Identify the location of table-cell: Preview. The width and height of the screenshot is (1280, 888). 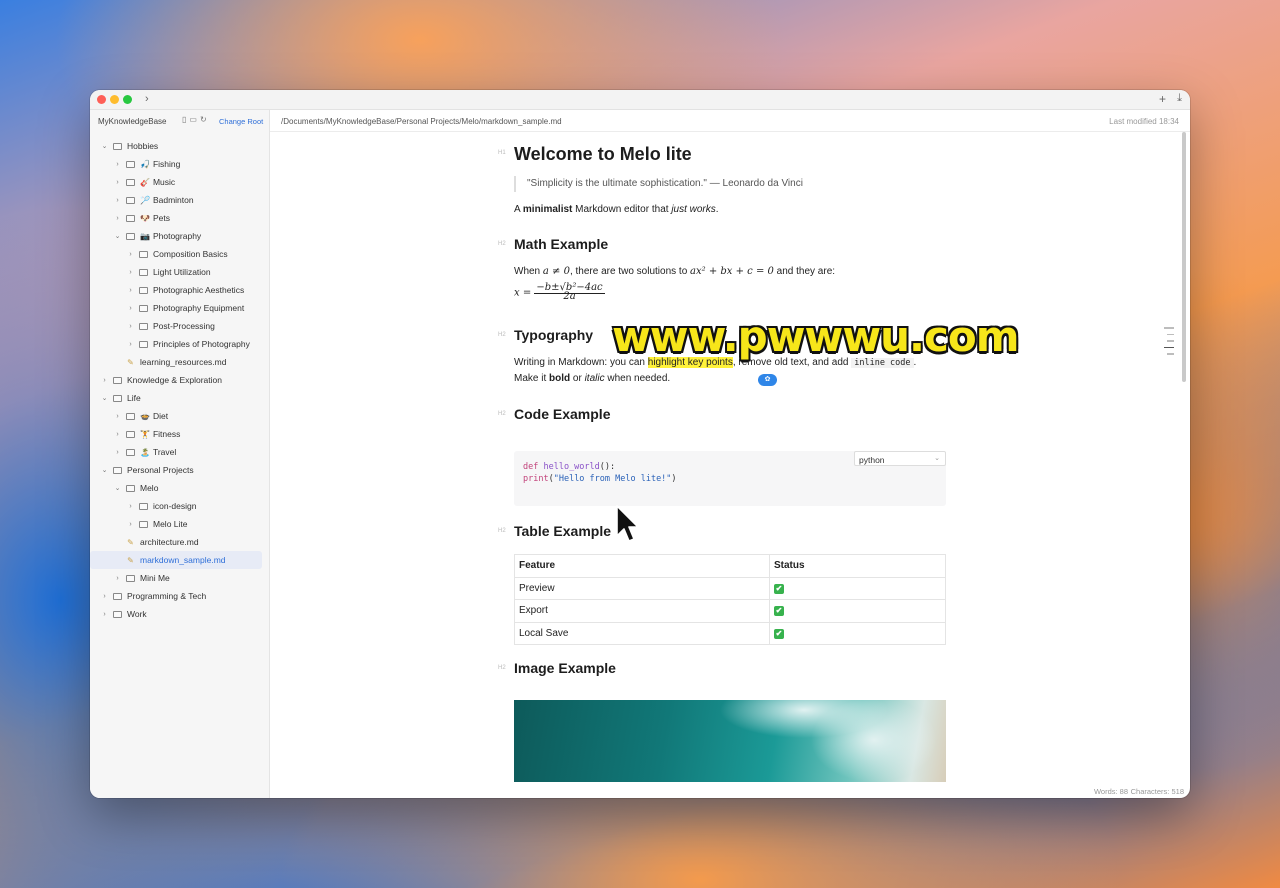
(642, 588).